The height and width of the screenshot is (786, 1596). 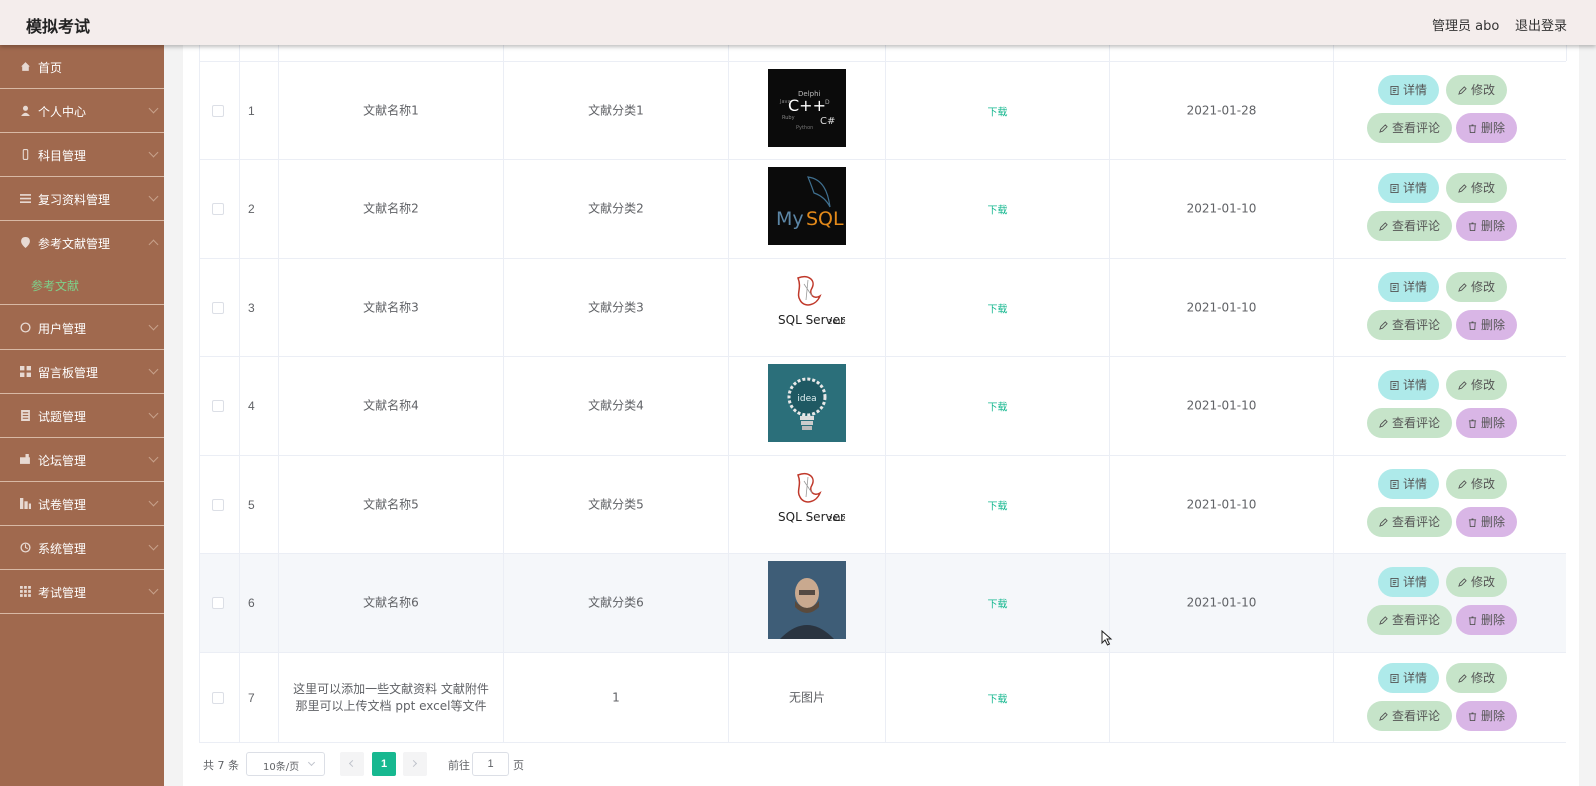 What do you see at coordinates (82, 416) in the screenshot?
I see `sidebar-item-questions: 试题管理` at bounding box center [82, 416].